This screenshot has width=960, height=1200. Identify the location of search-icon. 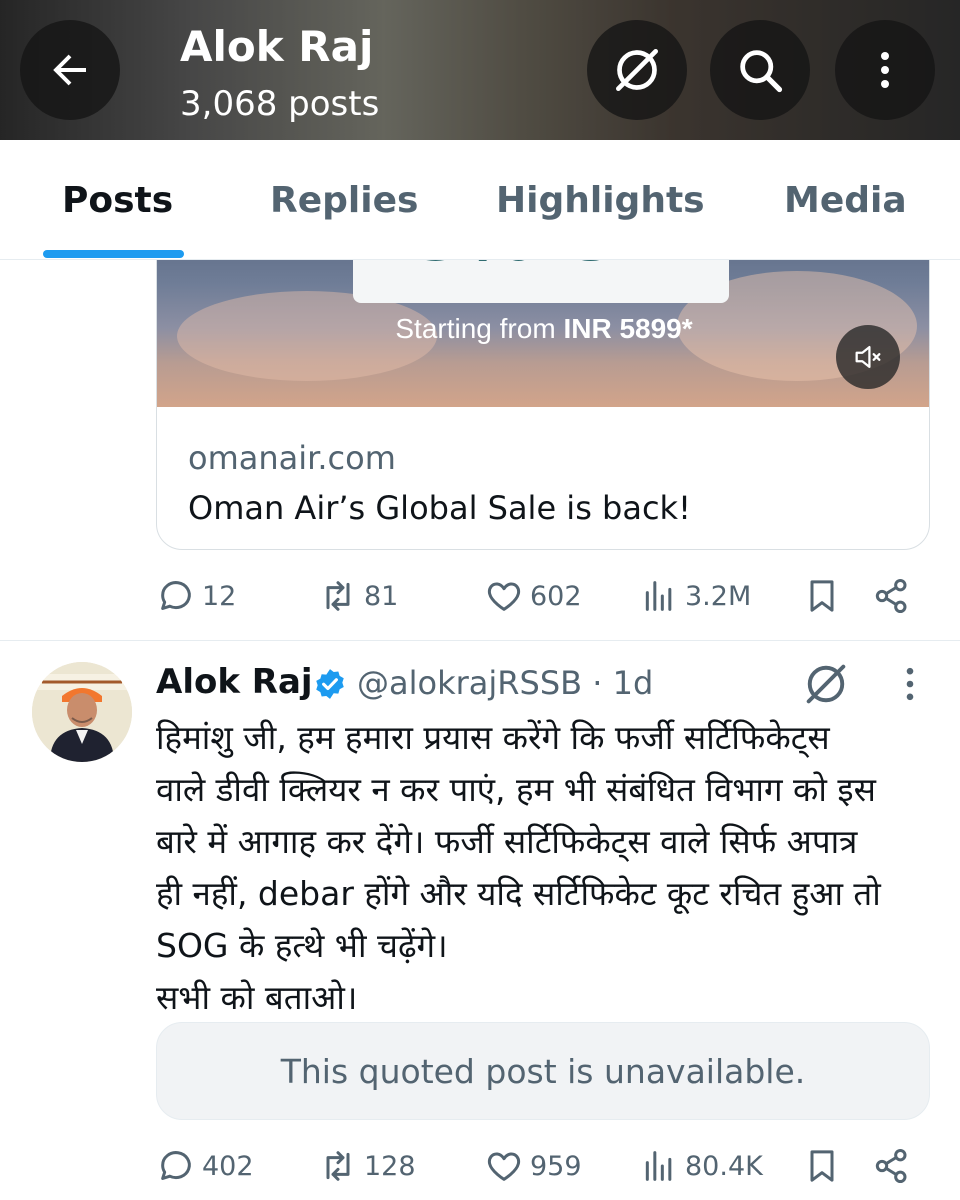
(761, 71).